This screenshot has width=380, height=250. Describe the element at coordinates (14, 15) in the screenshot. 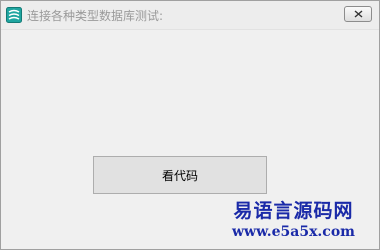

I see `app-icon` at that location.